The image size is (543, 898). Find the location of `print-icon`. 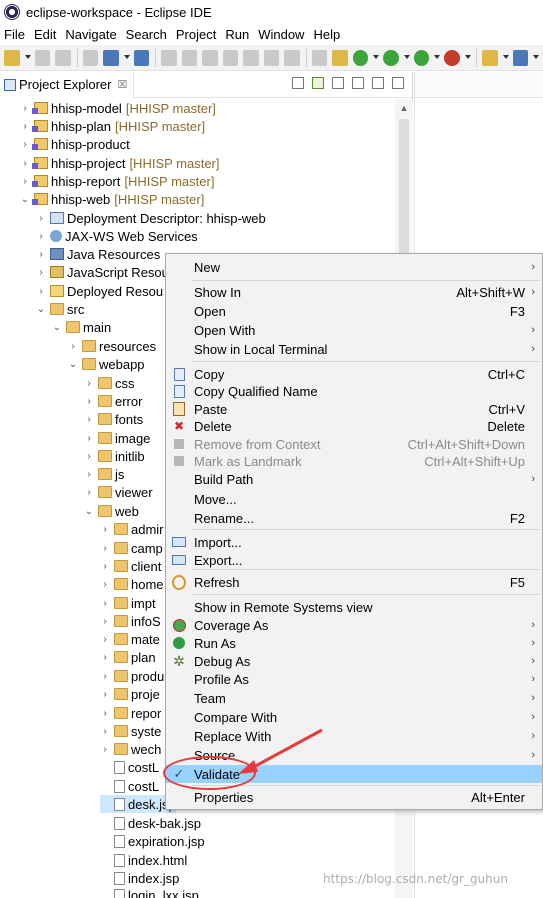

print-icon is located at coordinates (90, 57).